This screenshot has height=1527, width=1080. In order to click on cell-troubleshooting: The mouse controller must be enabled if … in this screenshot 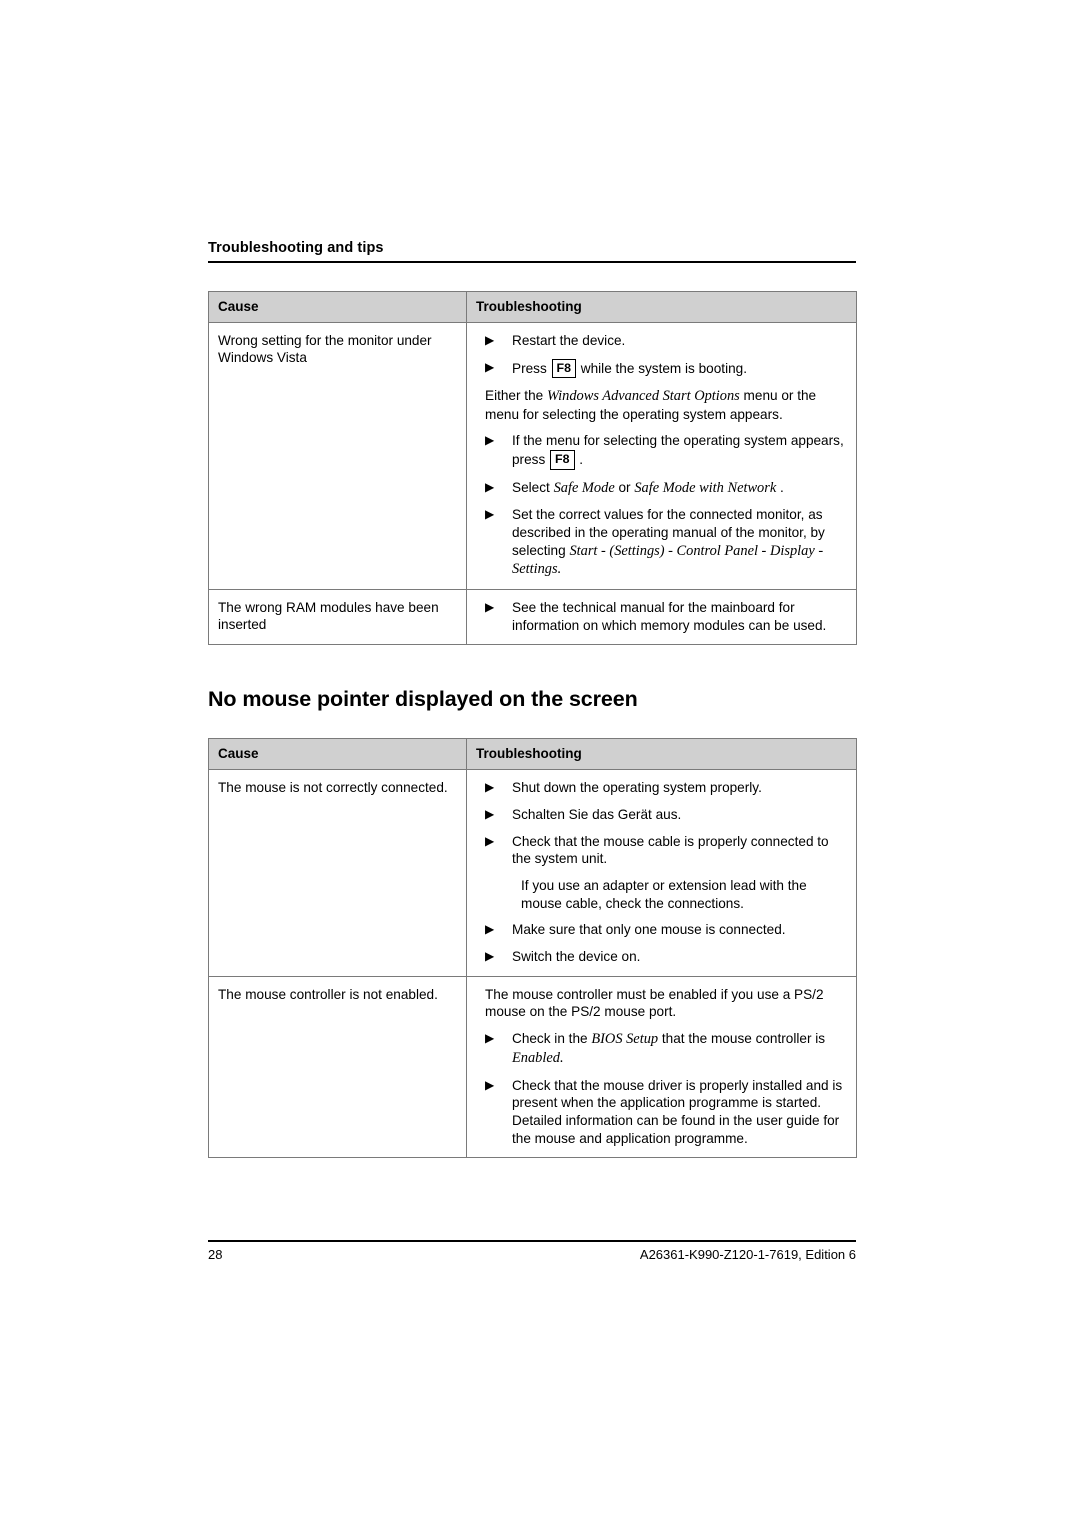, I will do `click(661, 1067)`.